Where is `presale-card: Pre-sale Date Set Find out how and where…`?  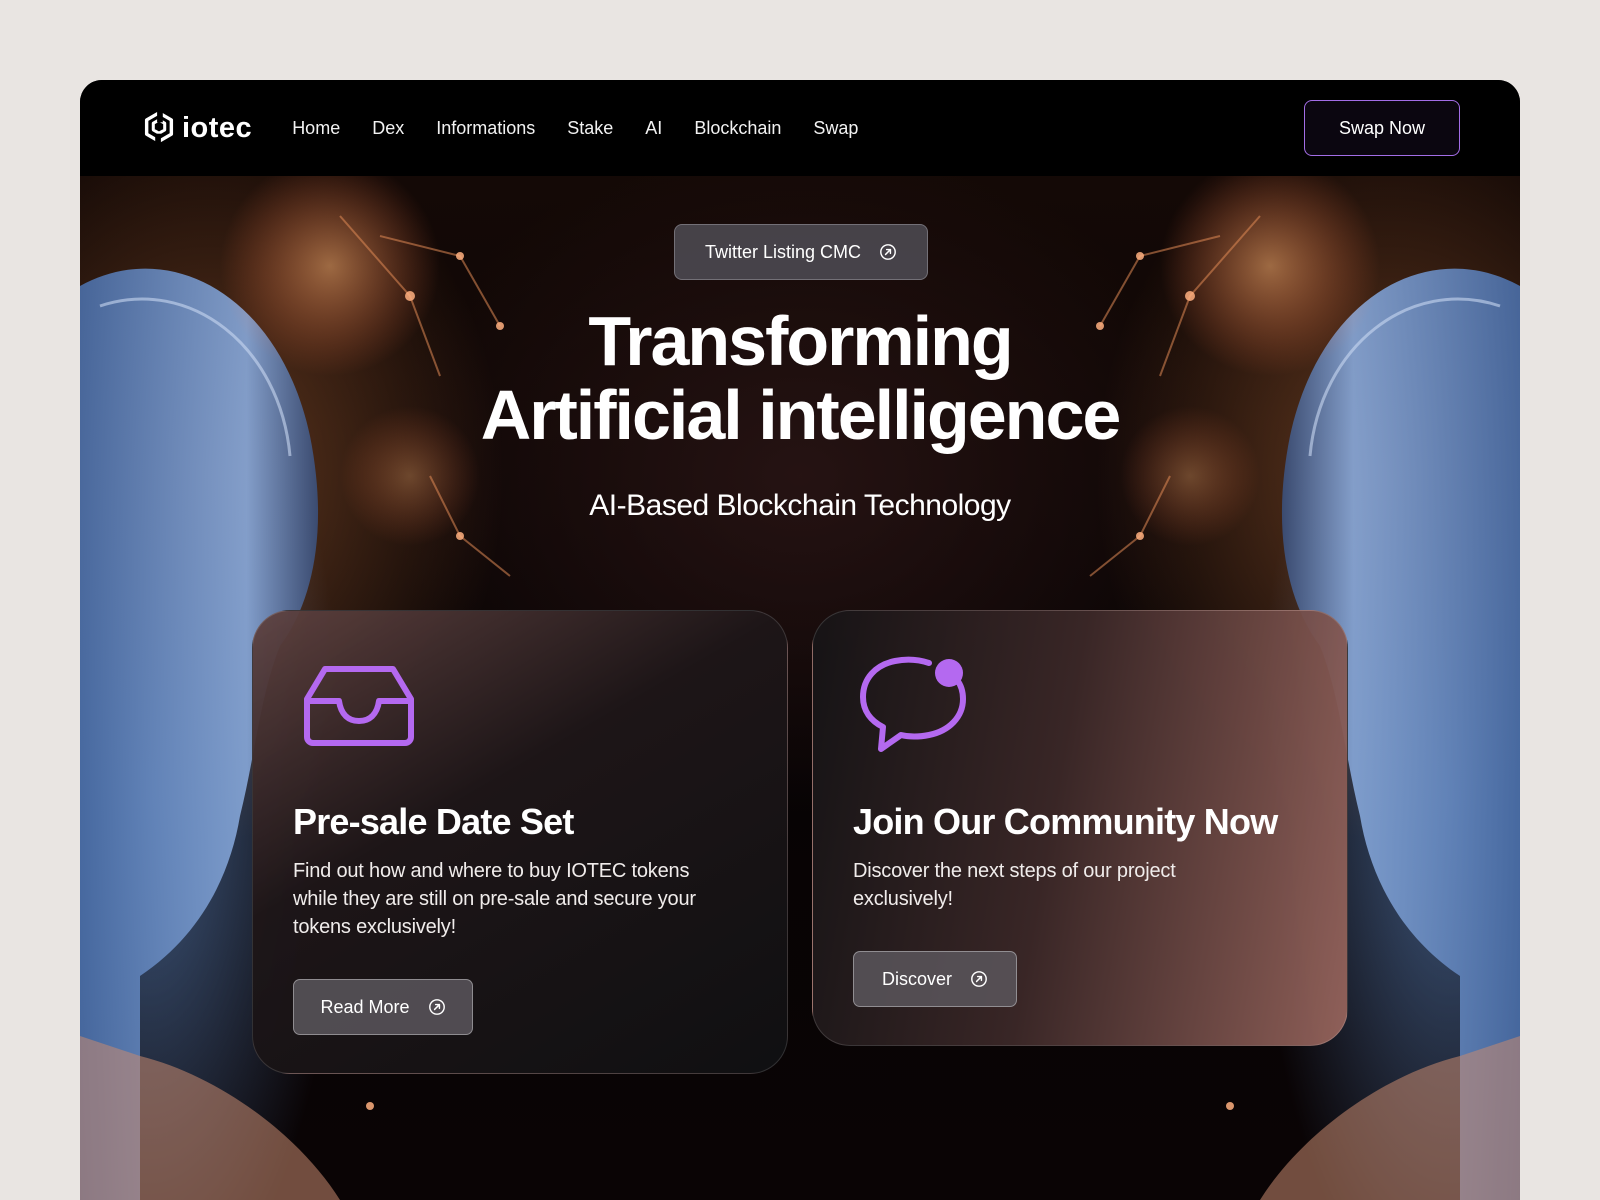 presale-card: Pre-sale Date Set Find out how and where… is located at coordinates (520, 842).